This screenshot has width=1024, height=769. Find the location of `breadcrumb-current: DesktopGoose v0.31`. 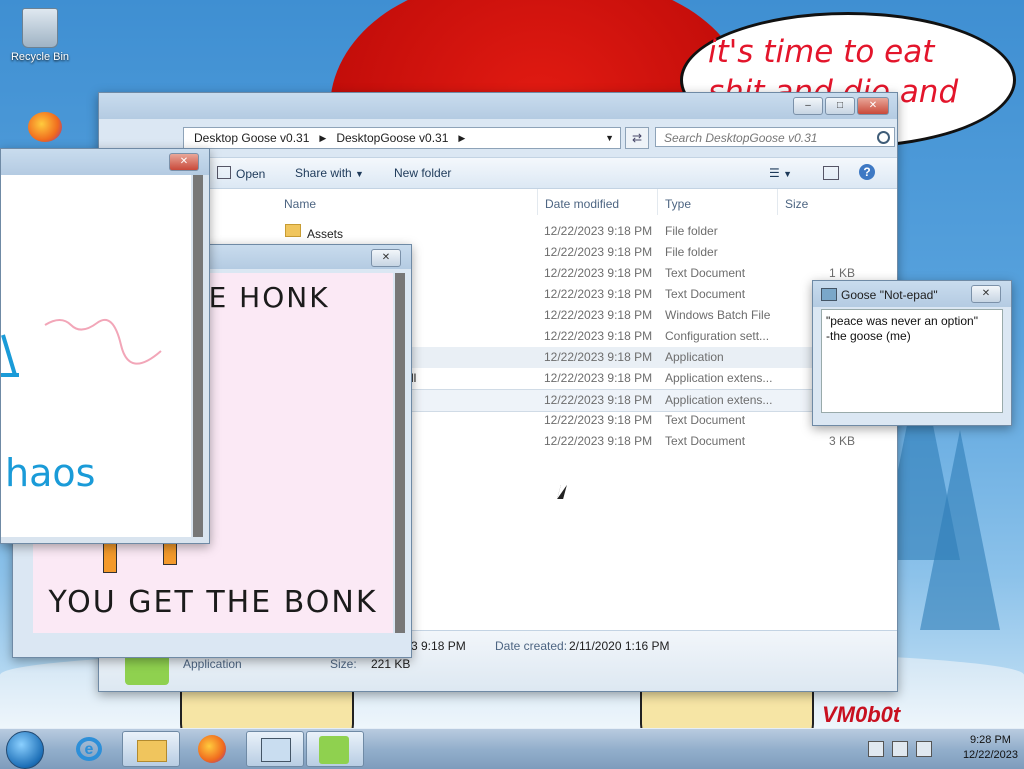

breadcrumb-current: DesktopGoose v0.31 is located at coordinates (392, 138).